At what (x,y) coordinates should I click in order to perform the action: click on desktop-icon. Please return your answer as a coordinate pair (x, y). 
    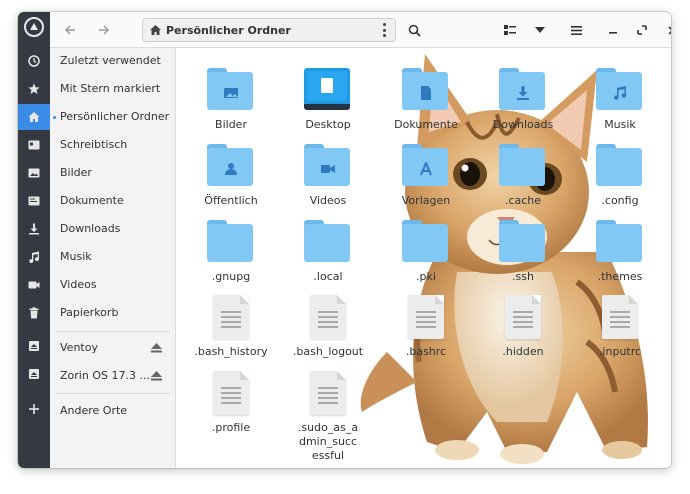
    Looking at the image, I should click on (34, 145).